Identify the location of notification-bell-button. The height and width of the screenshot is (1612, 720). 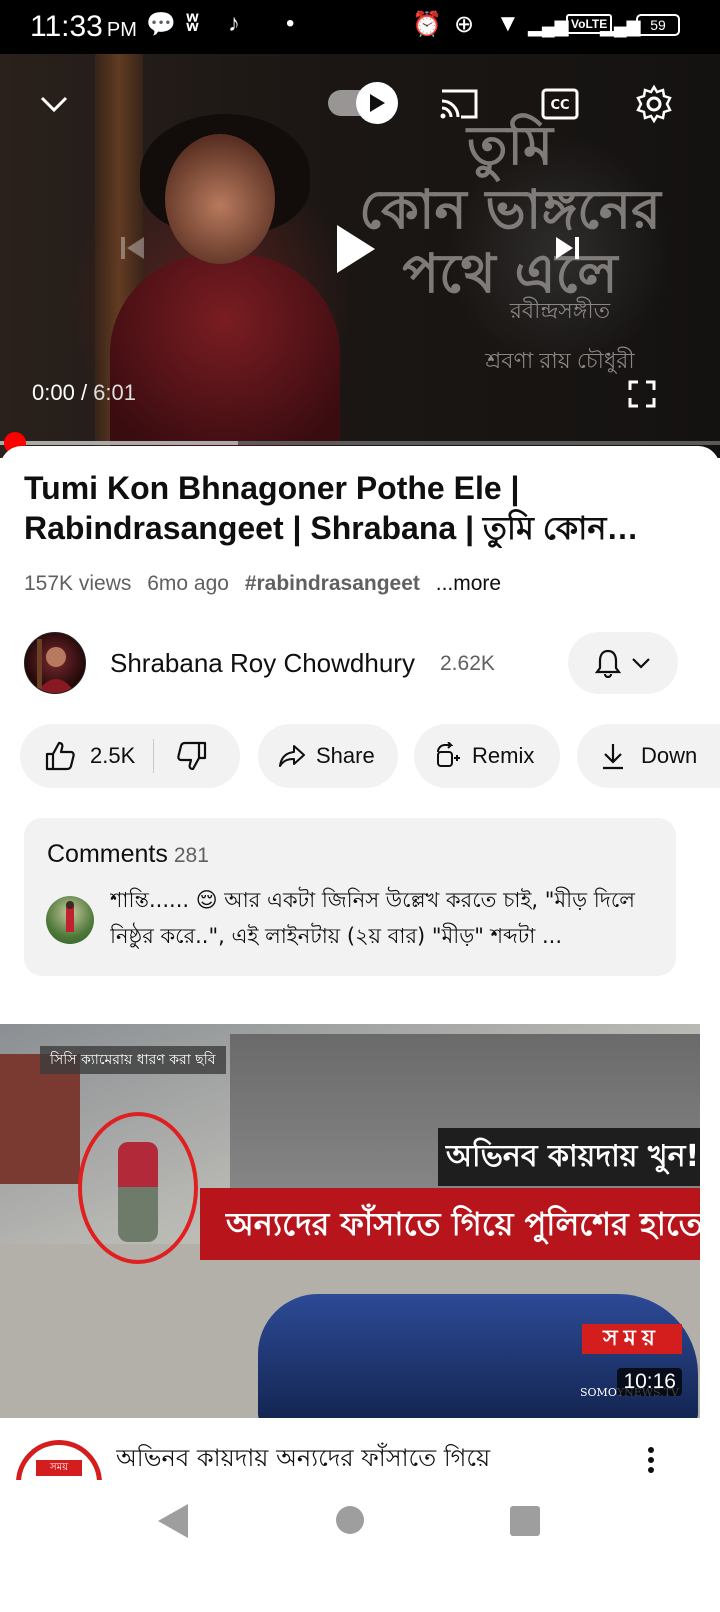
(623, 663).